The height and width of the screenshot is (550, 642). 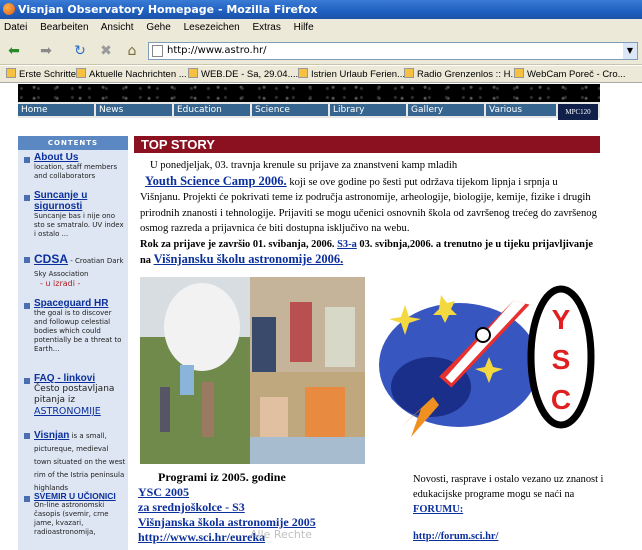 I want to click on tab-education: Education, so click(x=213, y=110).